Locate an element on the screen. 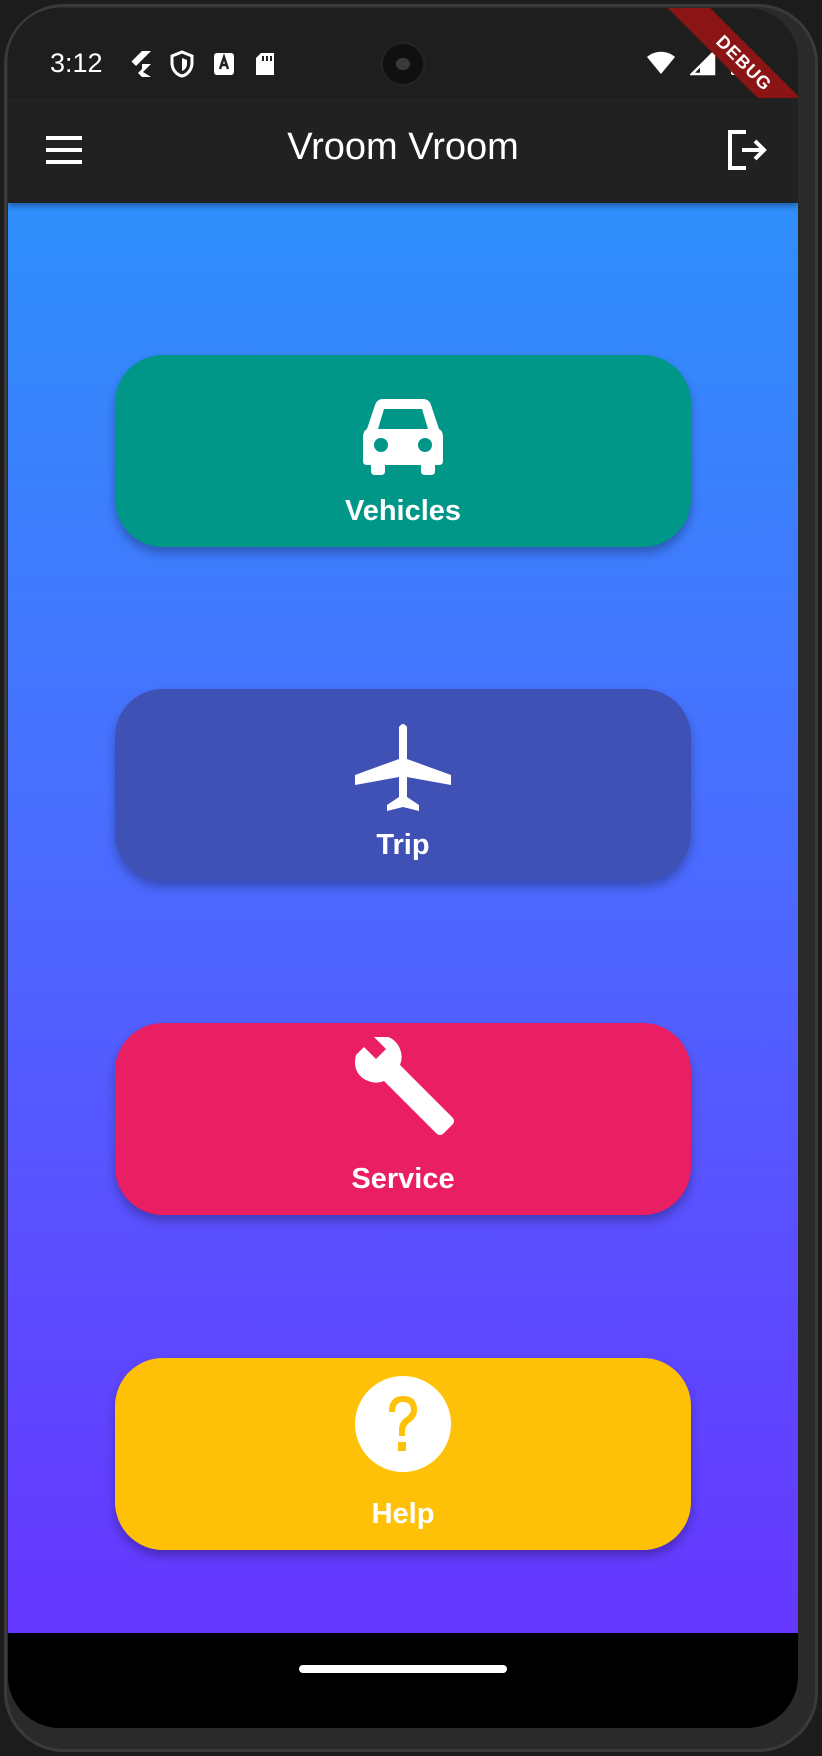 This screenshot has width=822, height=1756. app-bar: Vroom Vroom is located at coordinates (403, 150).